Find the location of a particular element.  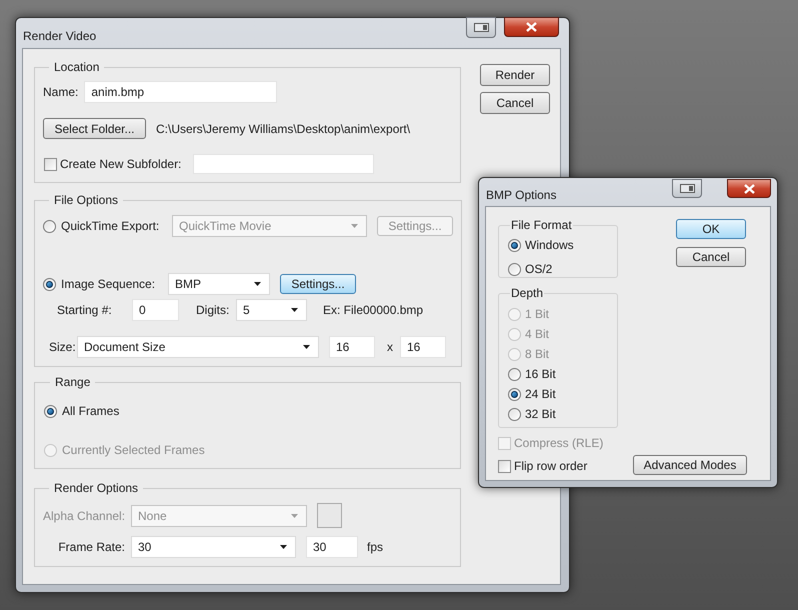

field-label: Alpha Channel: is located at coordinates (84, 516).